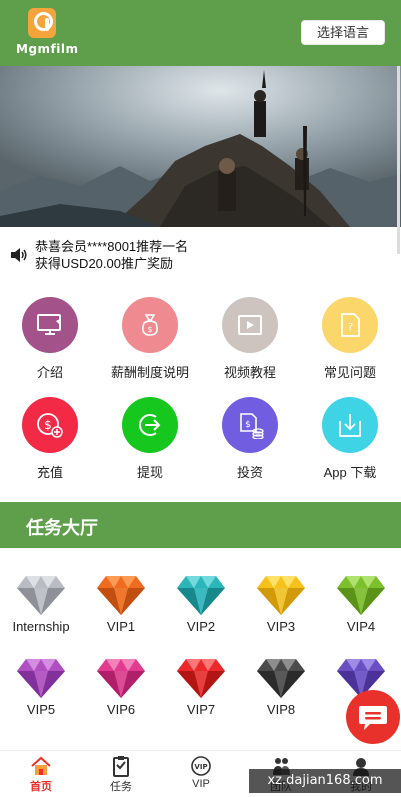  Describe the element at coordinates (149, 372) in the screenshot. I see `menu-label: 薪酬制度说明` at that location.